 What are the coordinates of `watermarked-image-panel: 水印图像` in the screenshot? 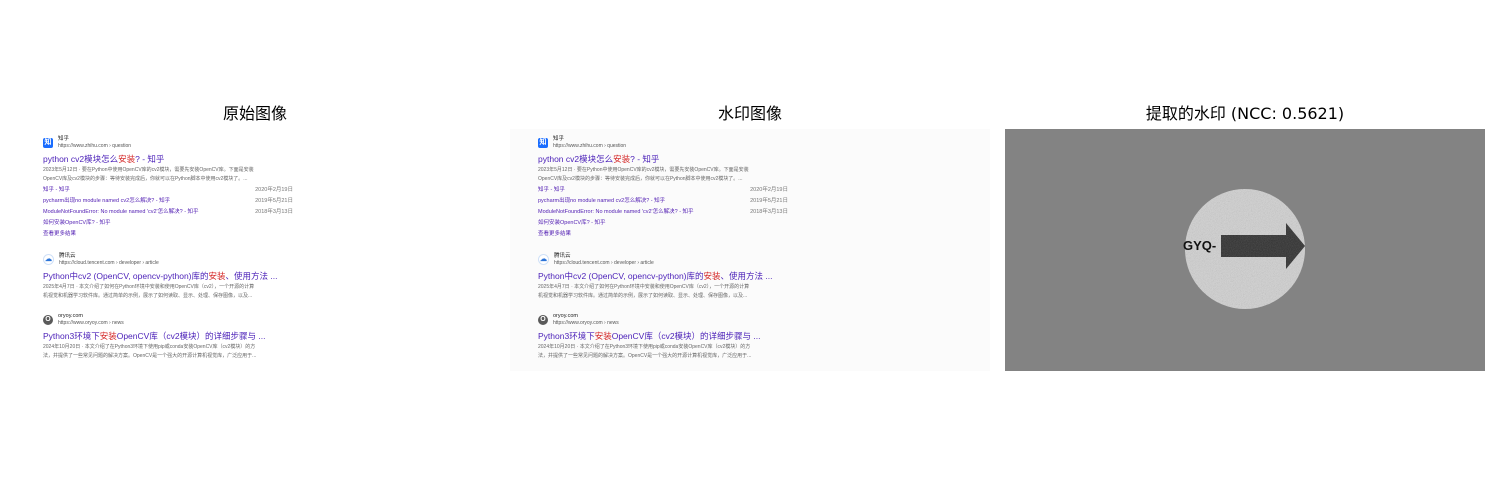 It's located at (750, 114).